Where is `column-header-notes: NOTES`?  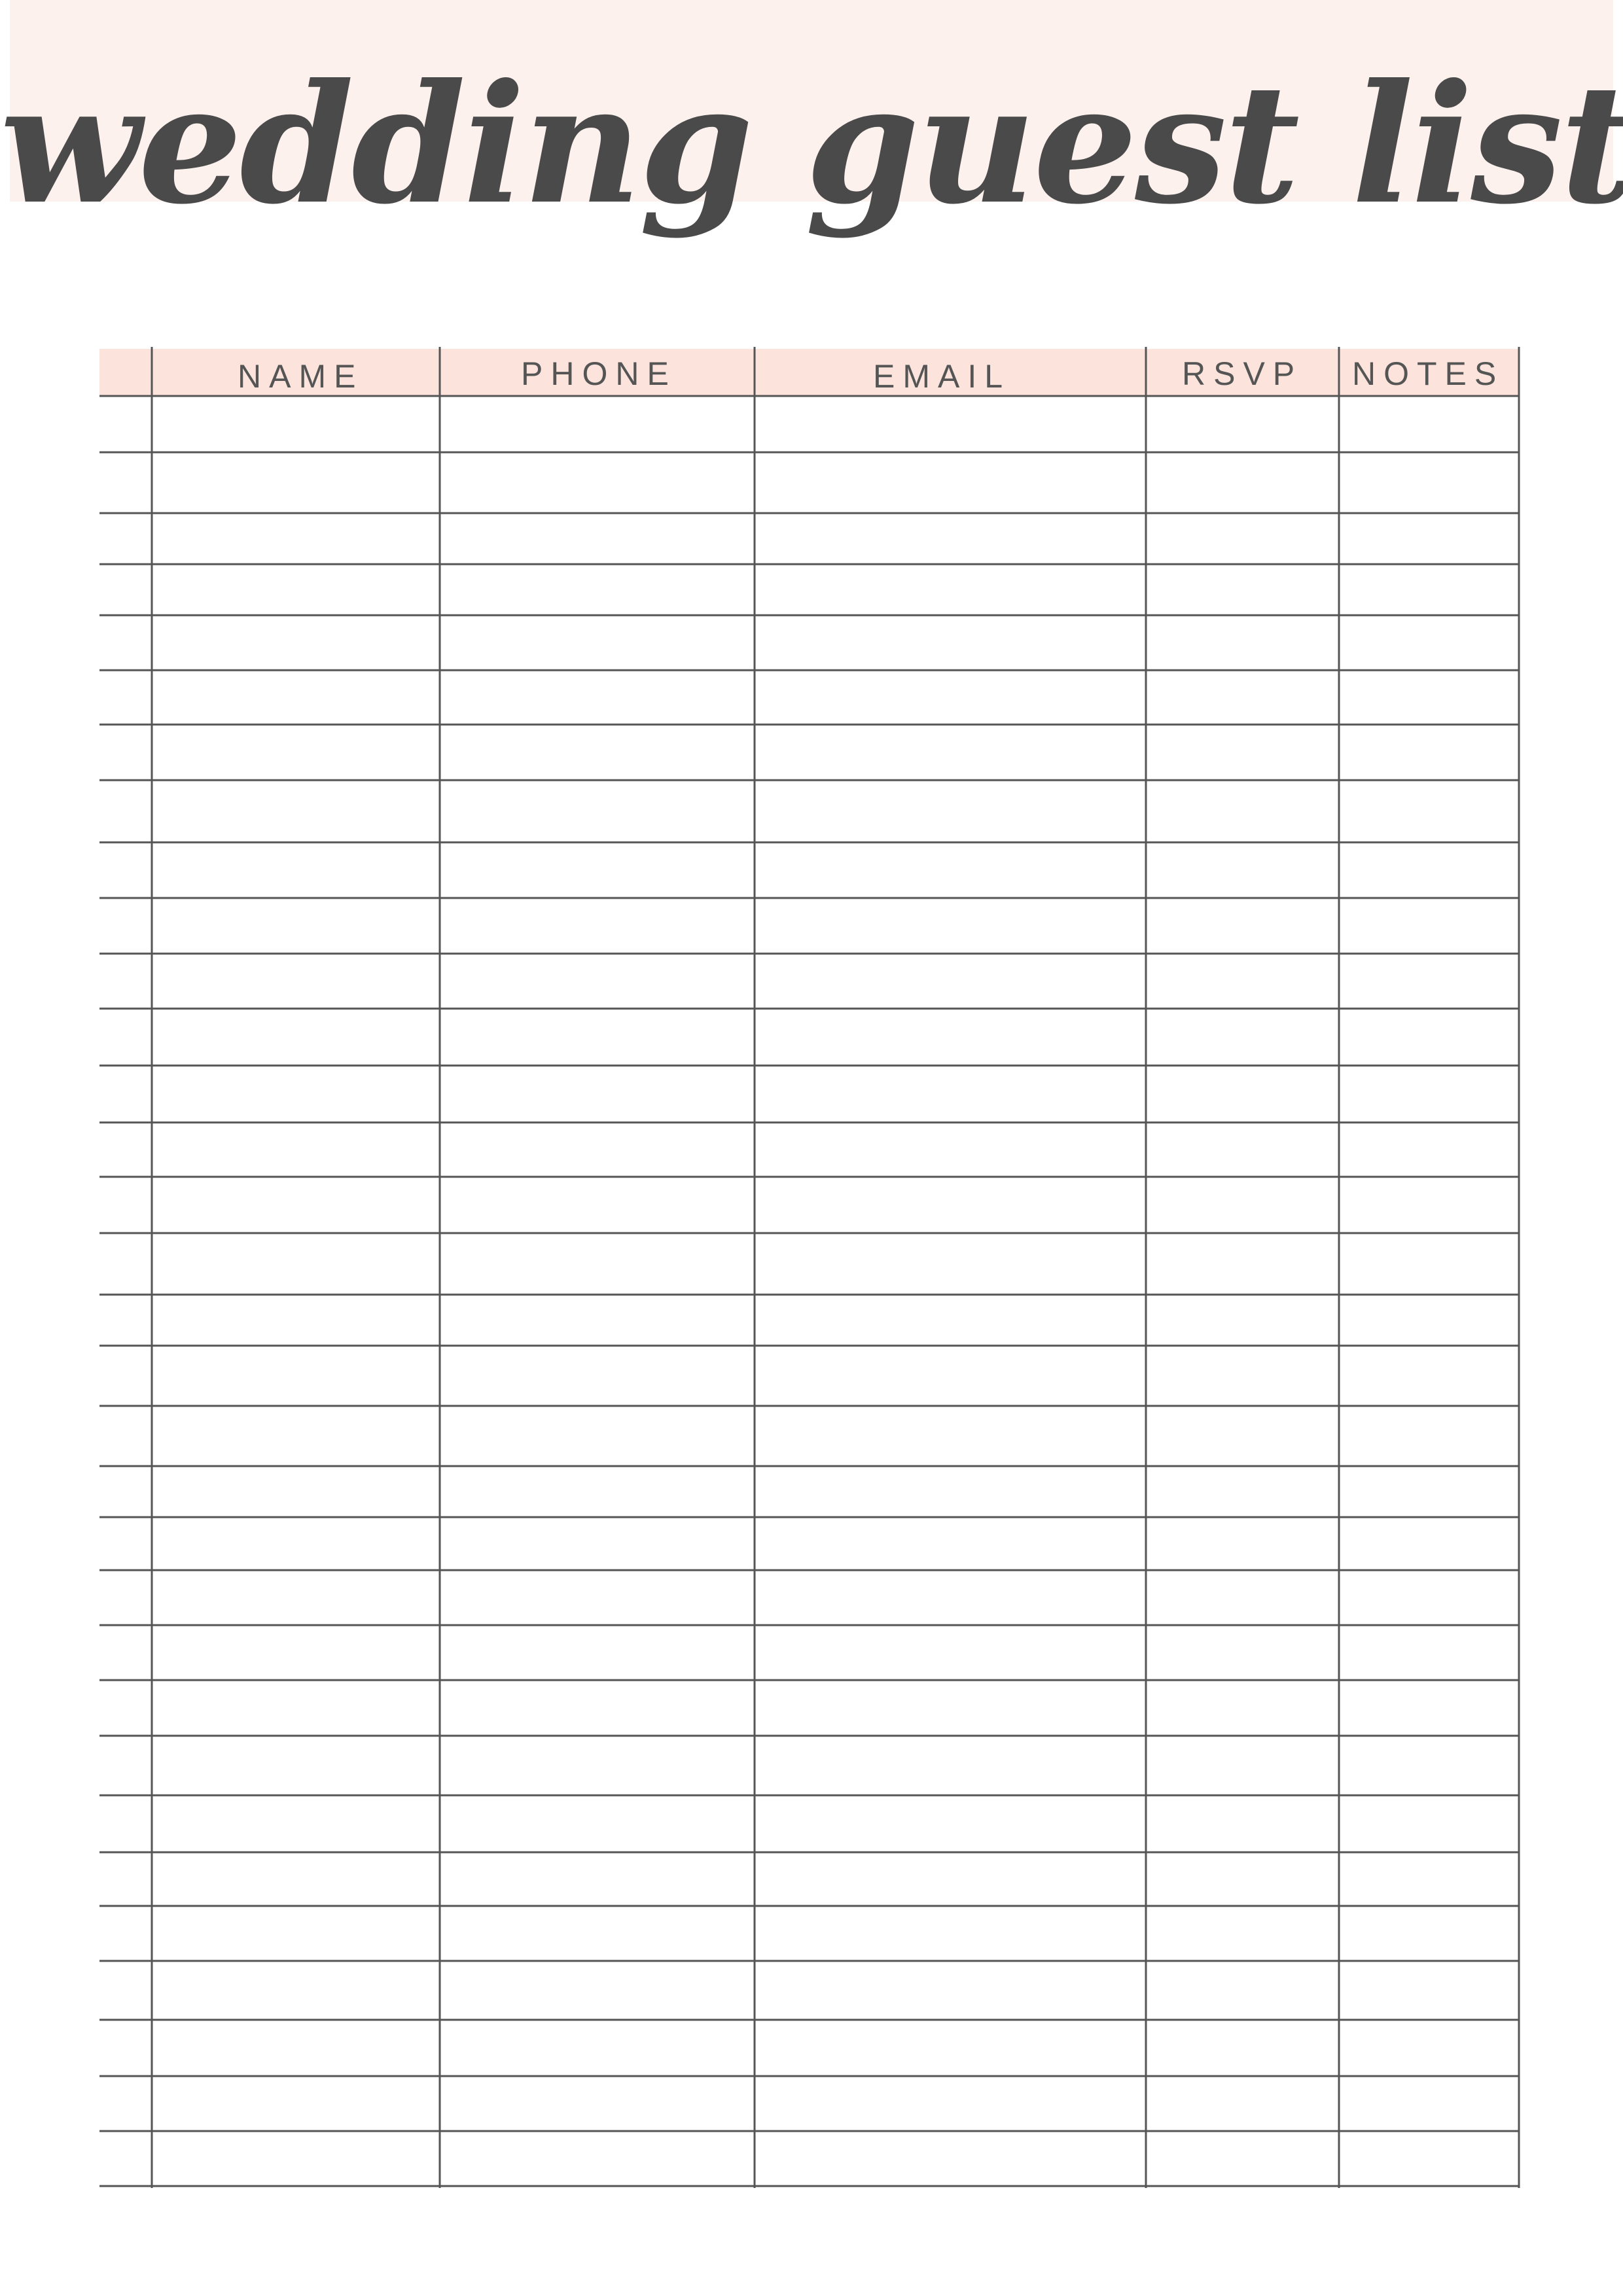 column-header-notes: NOTES is located at coordinates (1428, 373).